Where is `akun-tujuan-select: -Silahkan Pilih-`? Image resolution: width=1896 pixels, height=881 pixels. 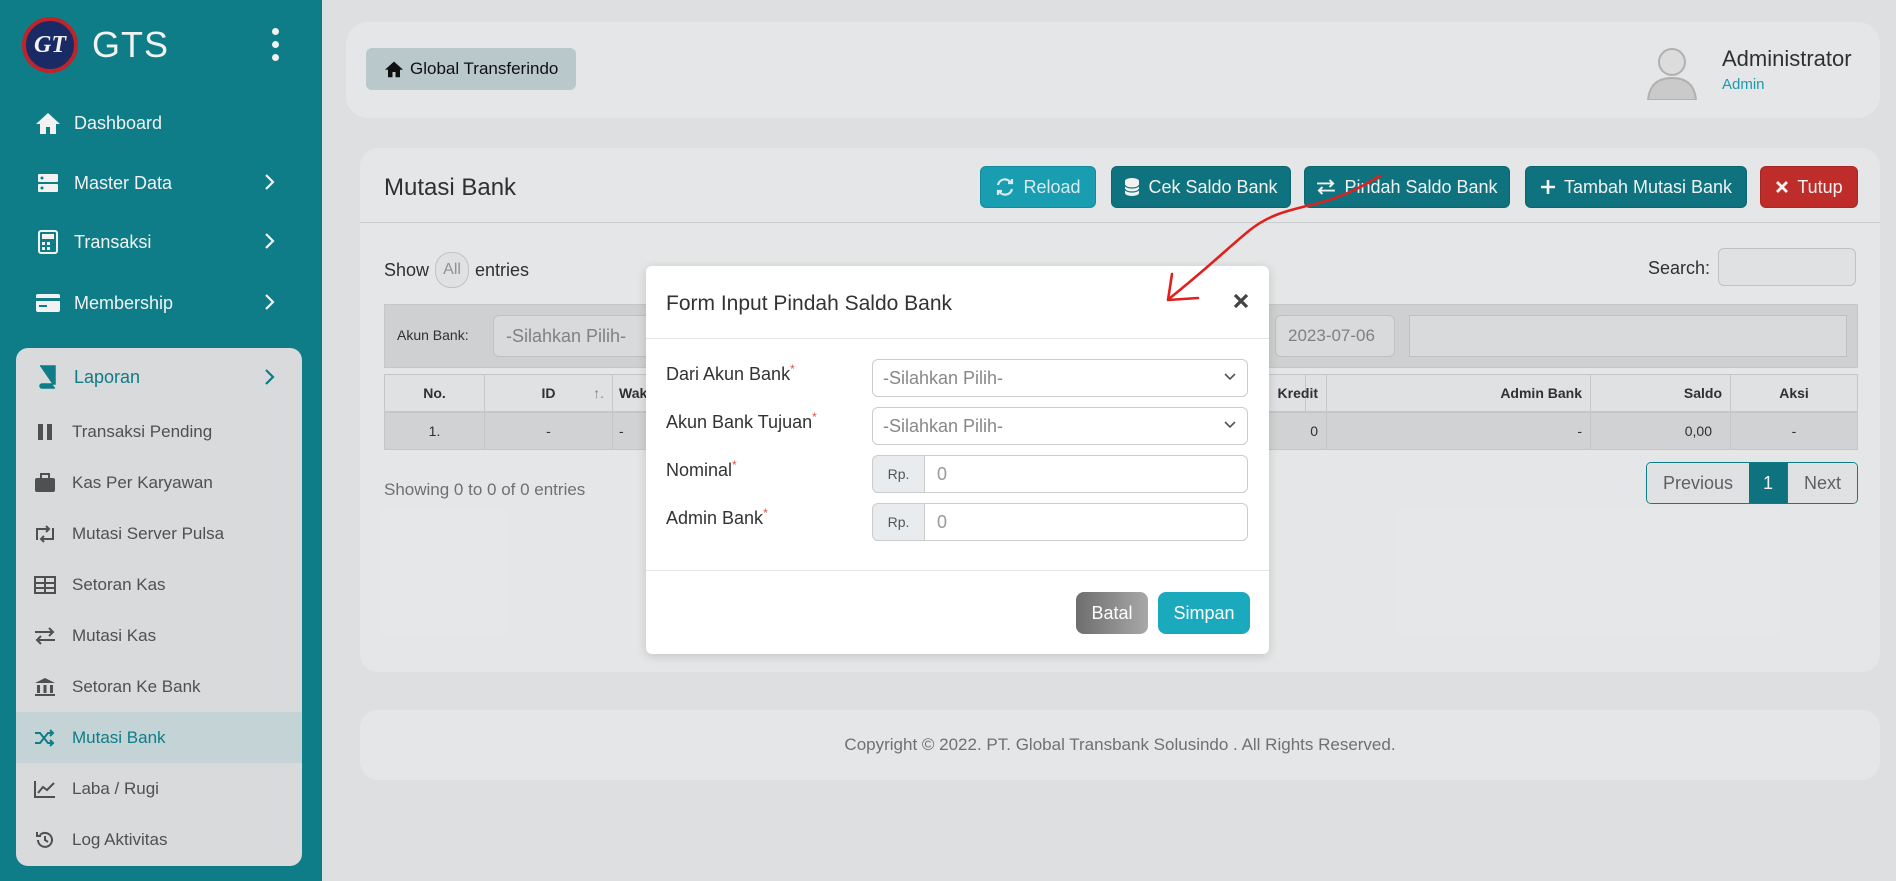
akun-tujuan-select: -Silahkan Pilih- is located at coordinates (1060, 426).